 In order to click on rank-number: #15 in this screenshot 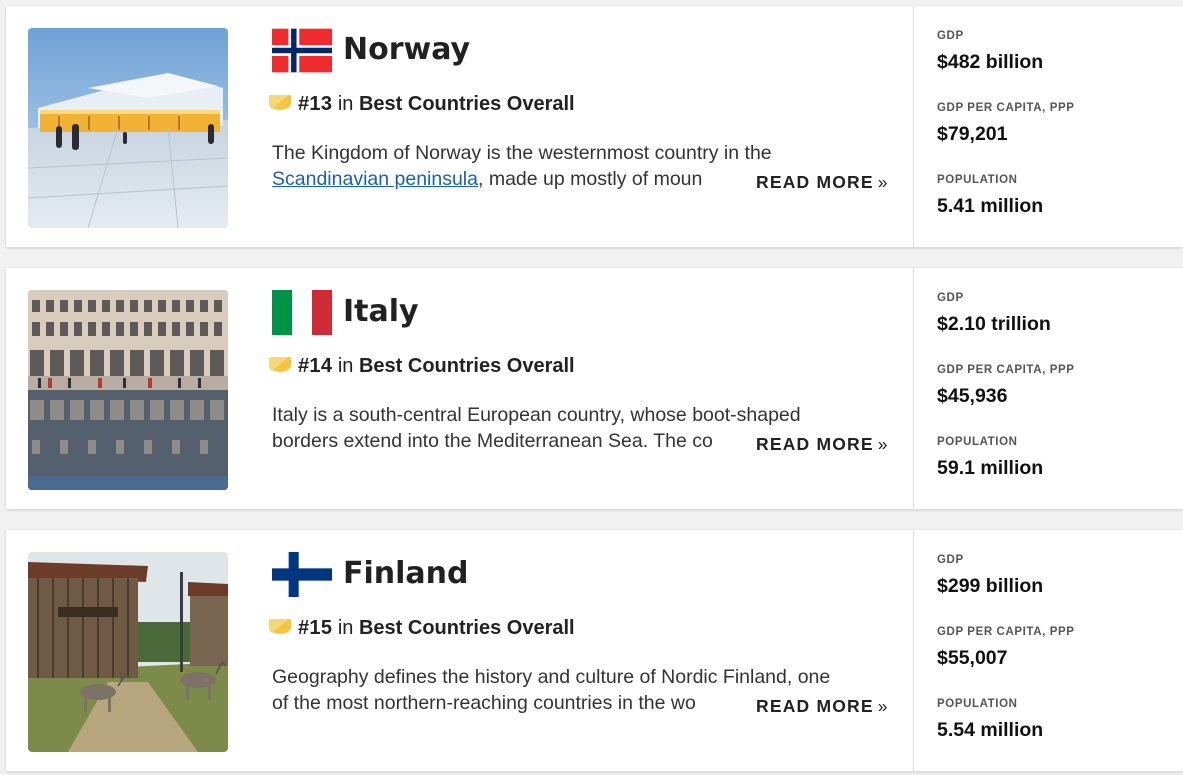, I will do `click(315, 628)`.